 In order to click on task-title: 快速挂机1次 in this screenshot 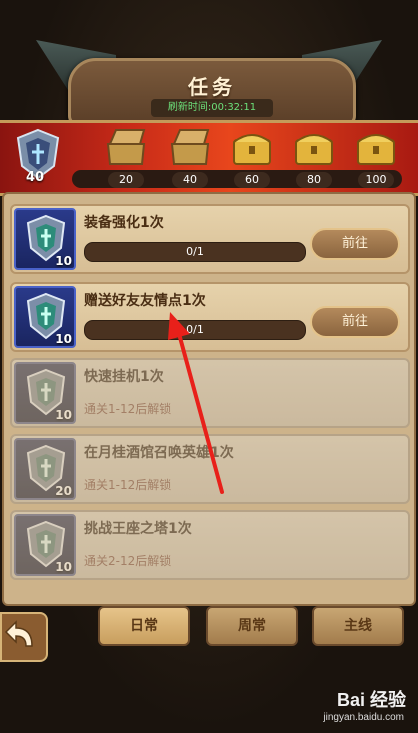, I will do `click(124, 377)`.